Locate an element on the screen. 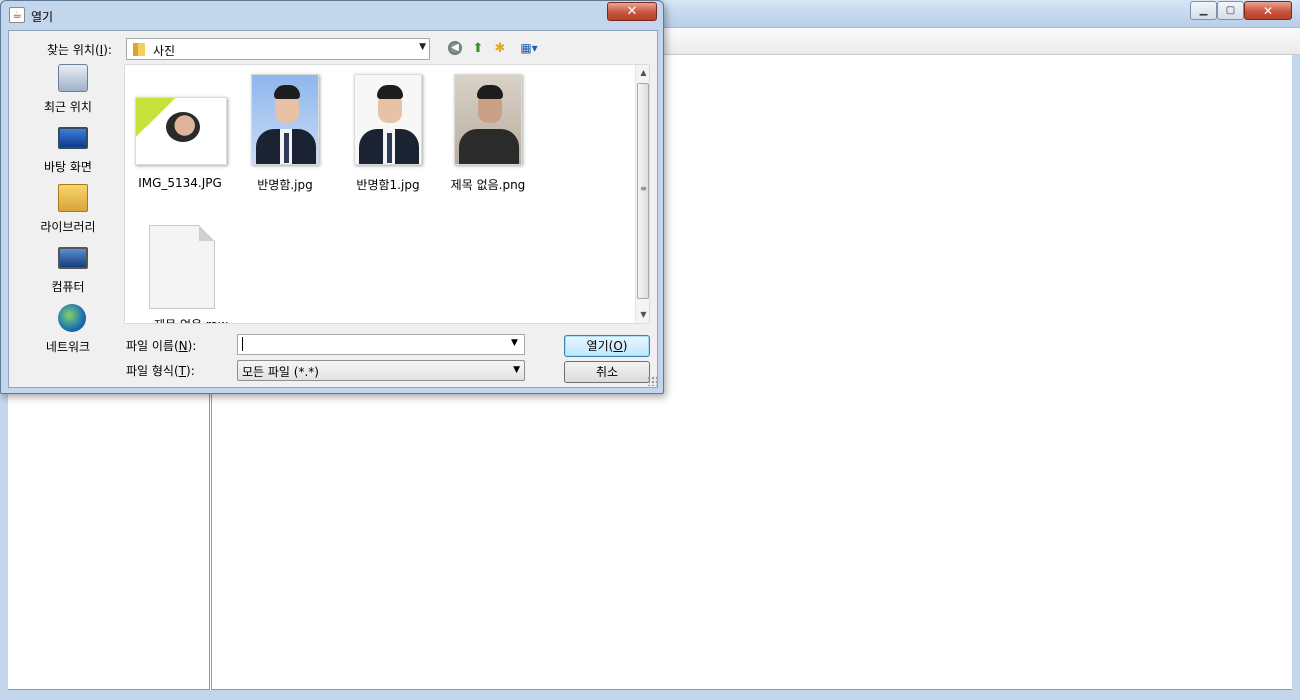  view-menu-icon: ▦▾ is located at coordinates (529, 48).